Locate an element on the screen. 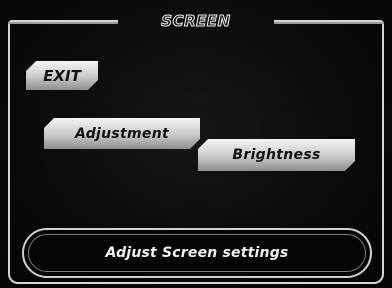 The width and height of the screenshot is (392, 288). brightness-button: Brightness is located at coordinates (276, 155).